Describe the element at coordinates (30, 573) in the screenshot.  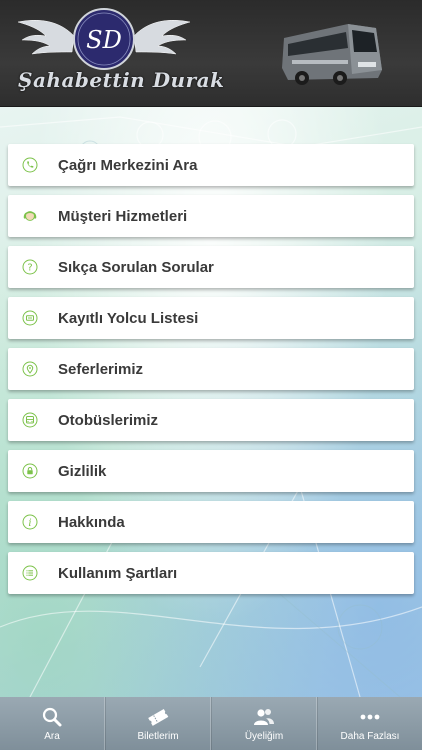
I see `list-icon` at that location.